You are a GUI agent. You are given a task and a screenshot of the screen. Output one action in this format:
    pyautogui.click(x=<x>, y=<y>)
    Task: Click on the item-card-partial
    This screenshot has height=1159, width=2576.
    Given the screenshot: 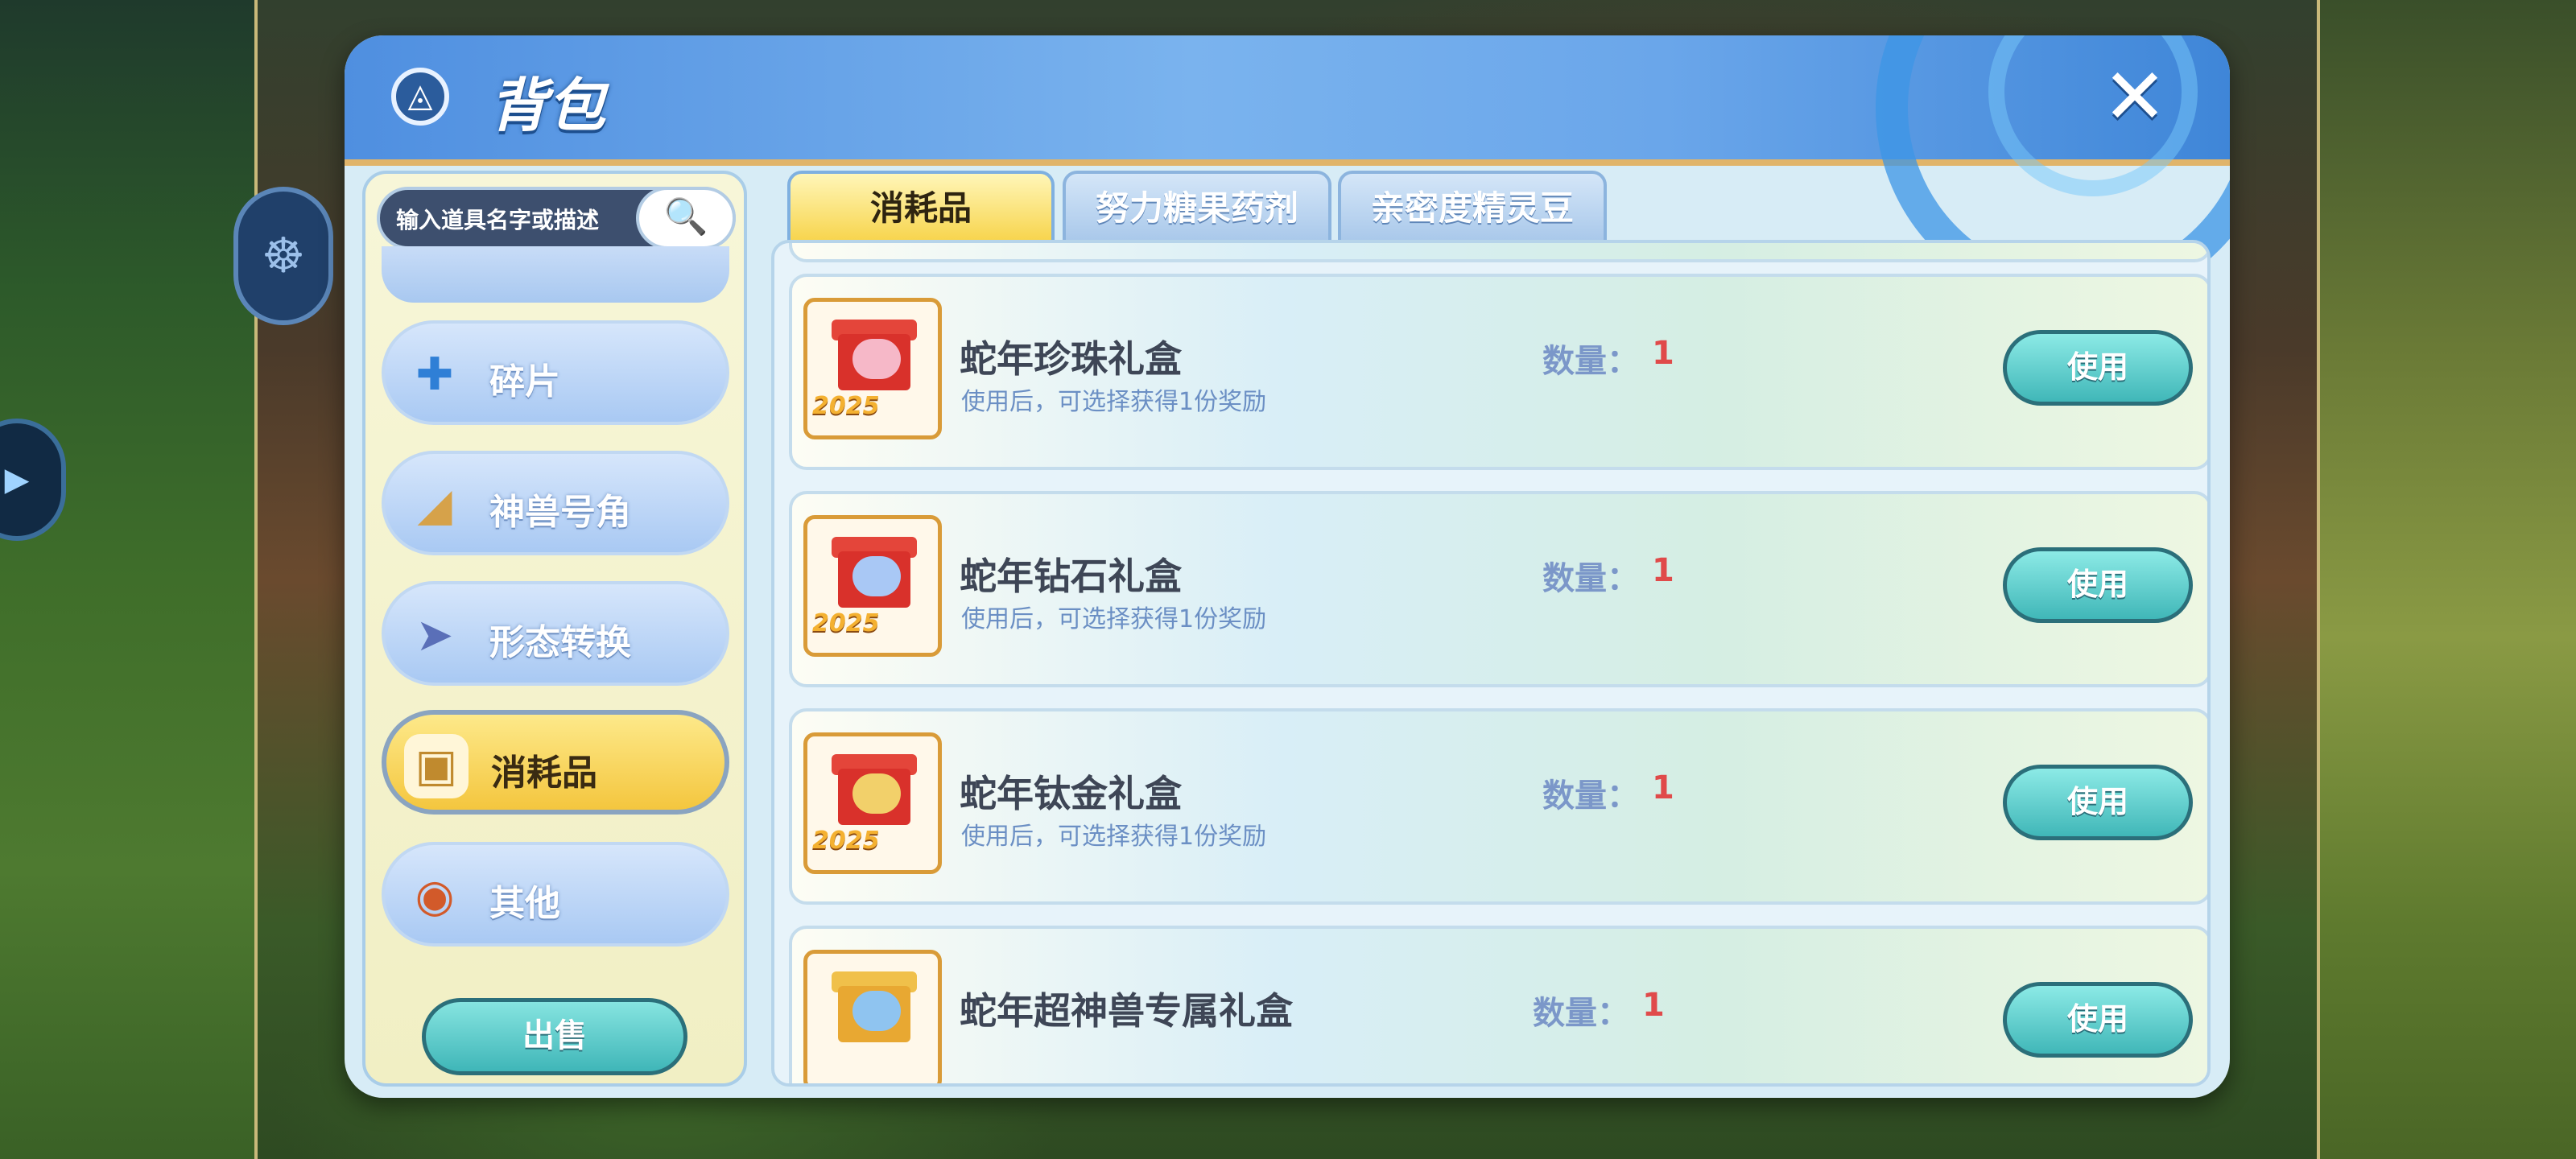 What is the action you would take?
    pyautogui.click(x=1498, y=252)
    